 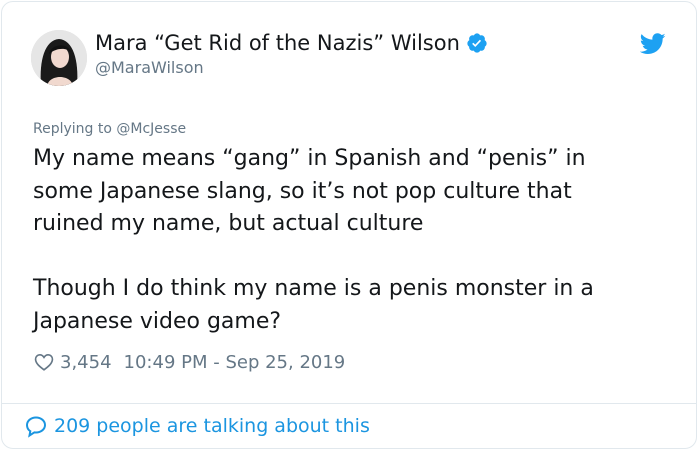 What do you see at coordinates (75, 129) in the screenshot?
I see `replying-to-label: Replying to` at bounding box center [75, 129].